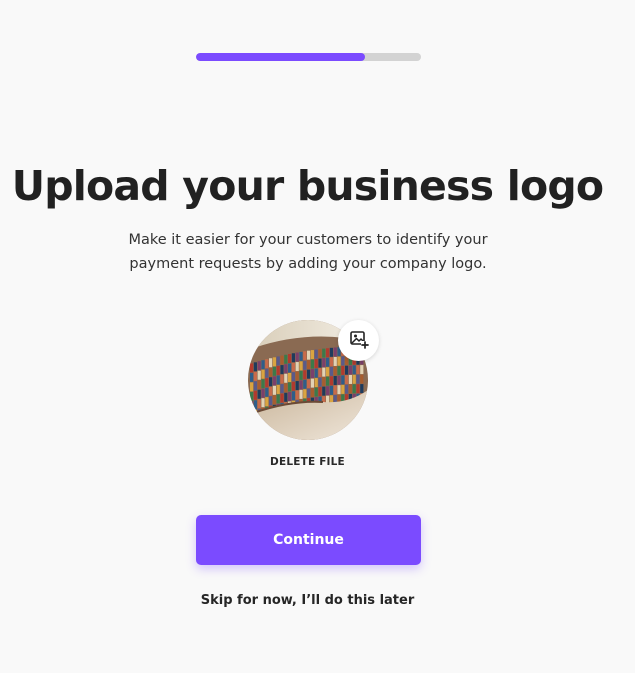  I want to click on image-plus-icon, so click(359, 341).